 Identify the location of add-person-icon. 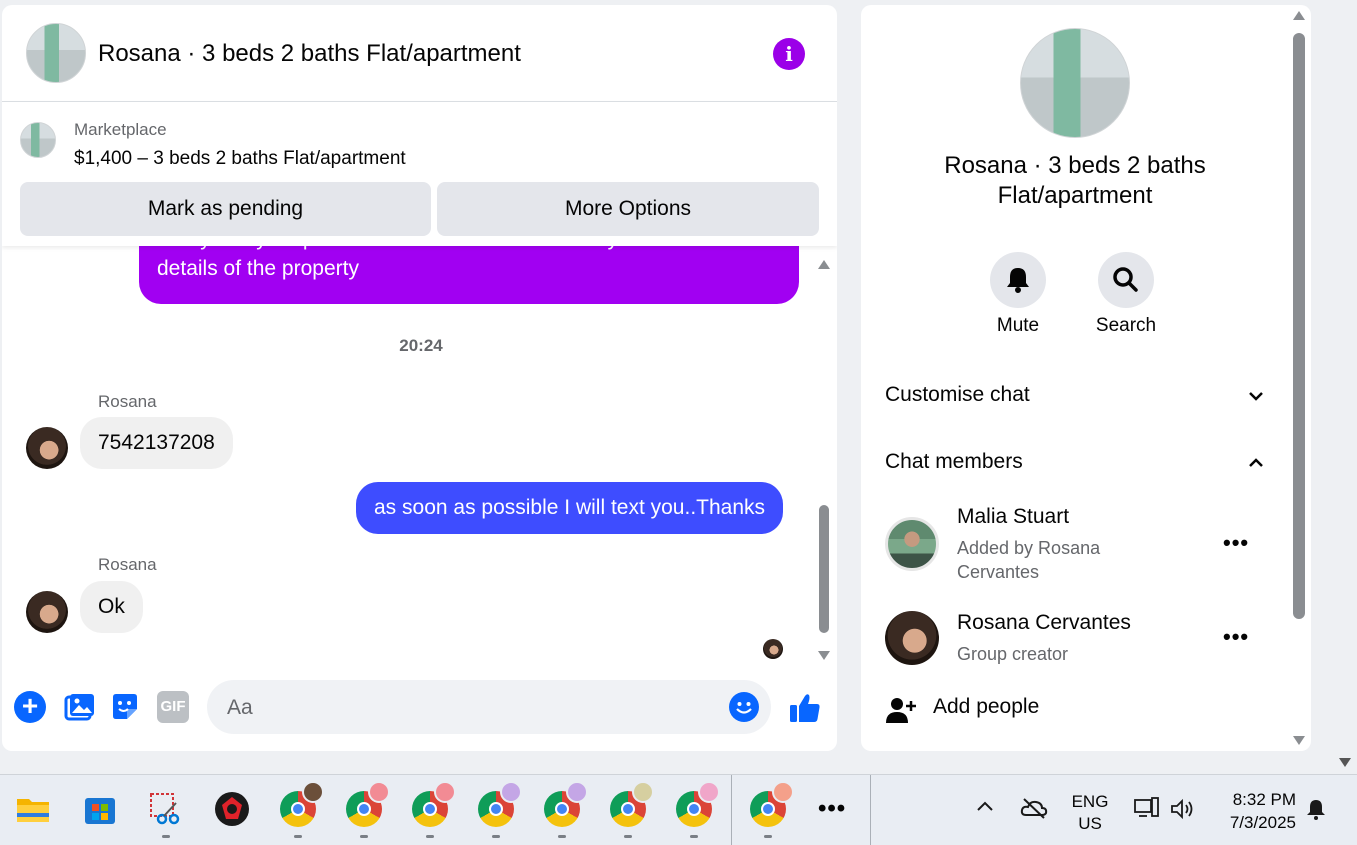
(901, 711).